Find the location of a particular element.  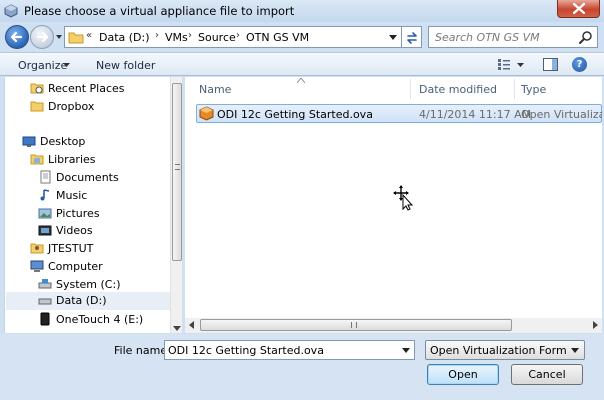

preview-pane-icon is located at coordinates (550, 64).